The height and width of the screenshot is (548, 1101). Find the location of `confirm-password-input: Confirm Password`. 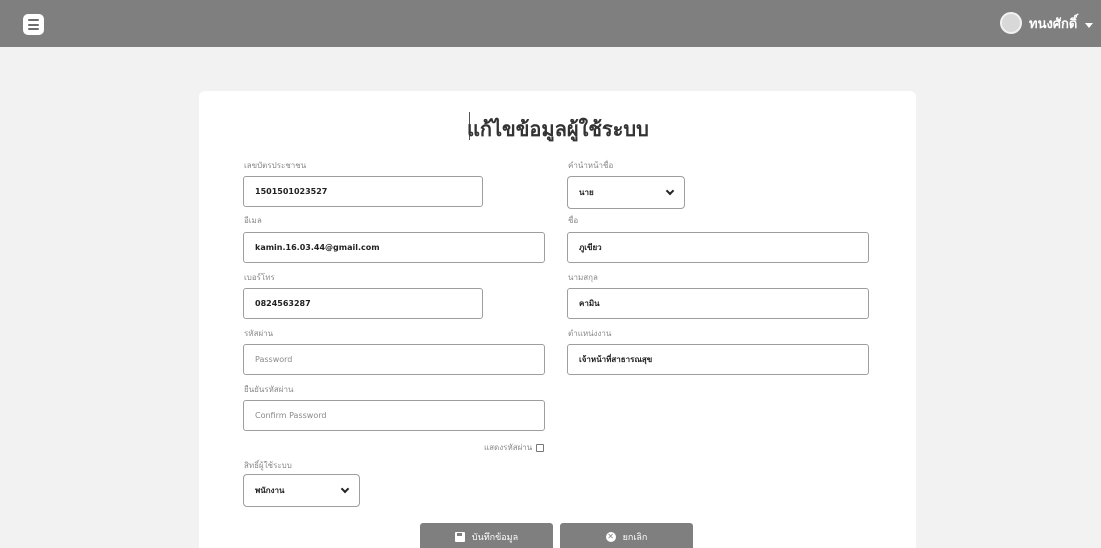

confirm-password-input: Confirm Password is located at coordinates (394, 415).